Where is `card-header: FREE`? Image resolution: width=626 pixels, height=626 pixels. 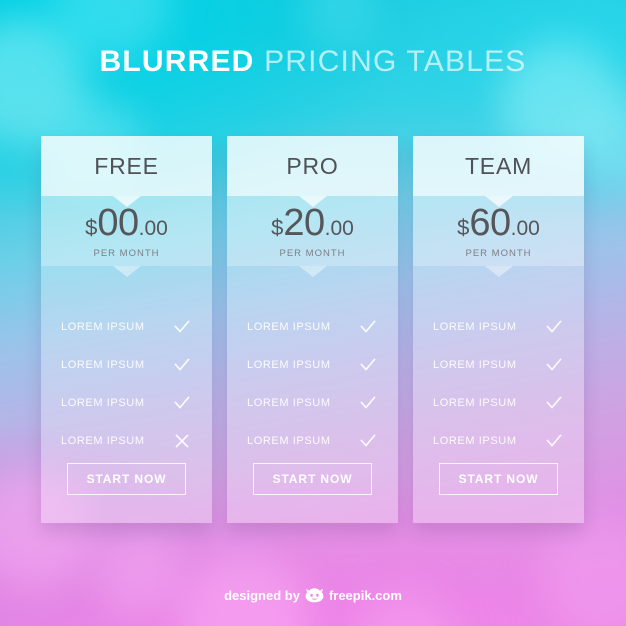
card-header: FREE is located at coordinates (126, 171).